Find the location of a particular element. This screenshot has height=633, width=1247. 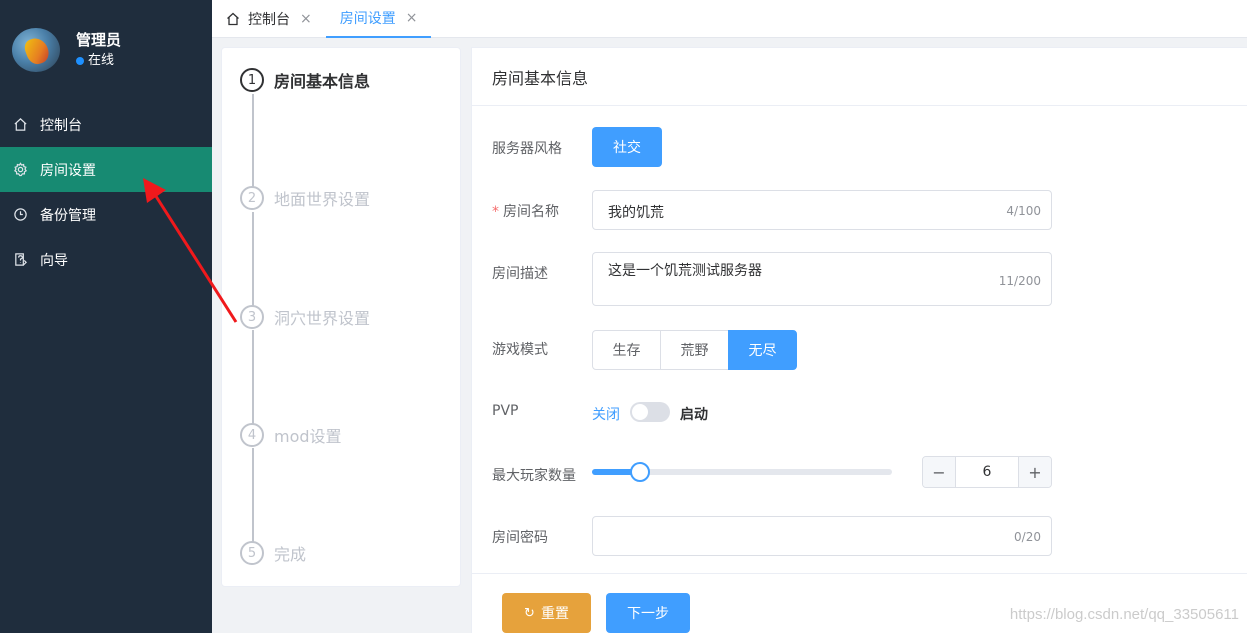

reset-label: 重置 is located at coordinates (554, 614).